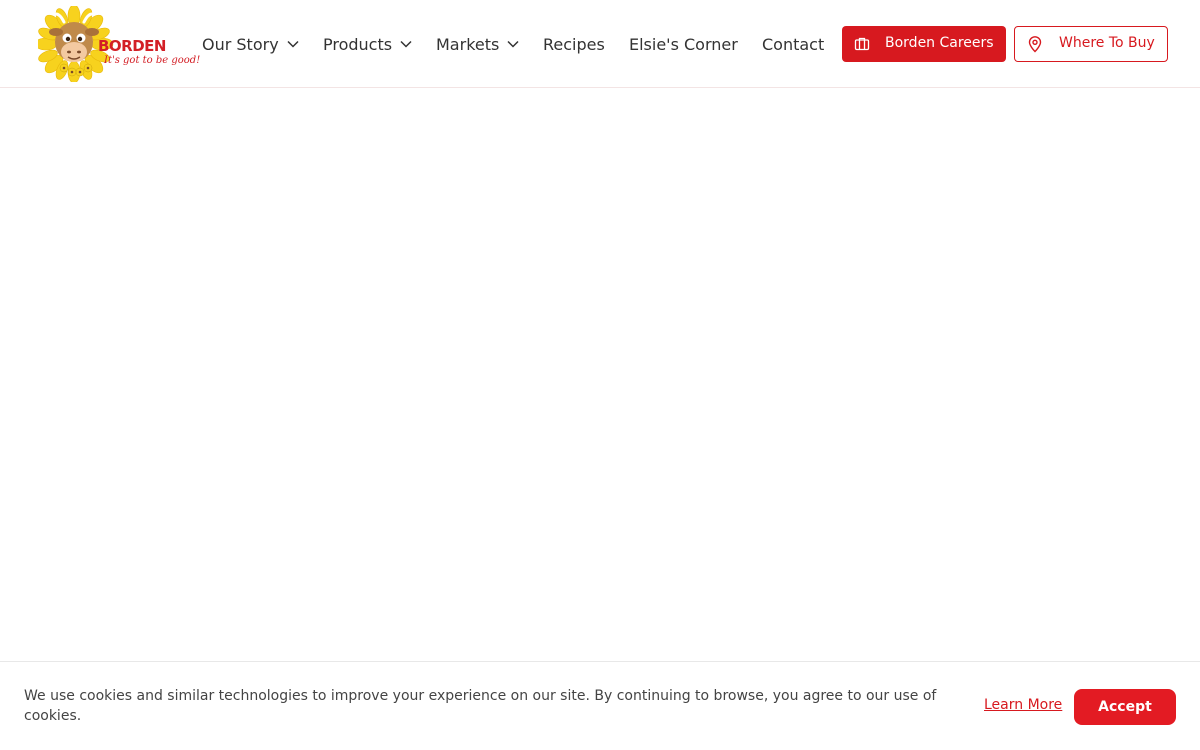 The height and width of the screenshot is (750, 1200). I want to click on nav-item-label: Elsie's Corner, so click(683, 44).